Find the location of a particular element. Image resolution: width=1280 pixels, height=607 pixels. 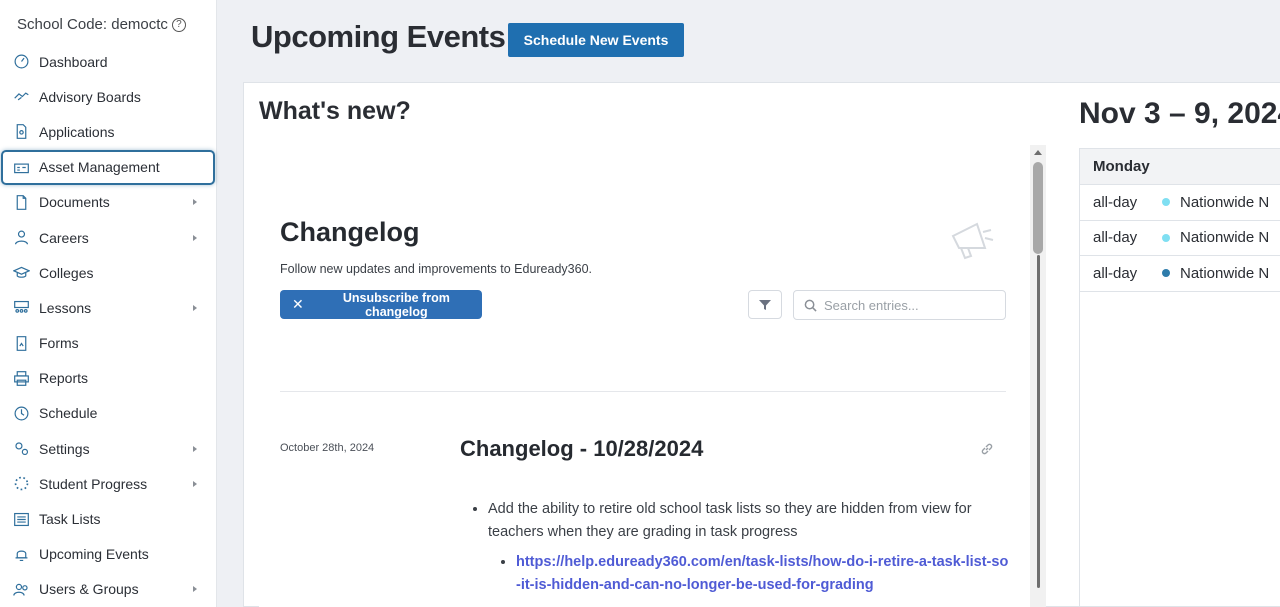

sidebar-item-student-progress: Student Progress is located at coordinates (108, 483).